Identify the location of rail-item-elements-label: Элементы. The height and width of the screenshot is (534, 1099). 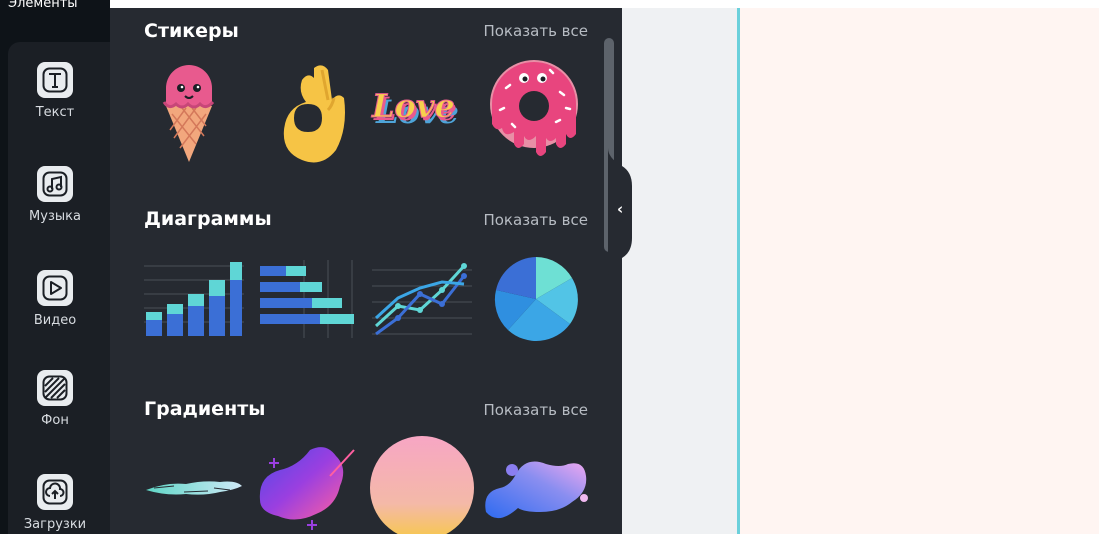
(43, 5).